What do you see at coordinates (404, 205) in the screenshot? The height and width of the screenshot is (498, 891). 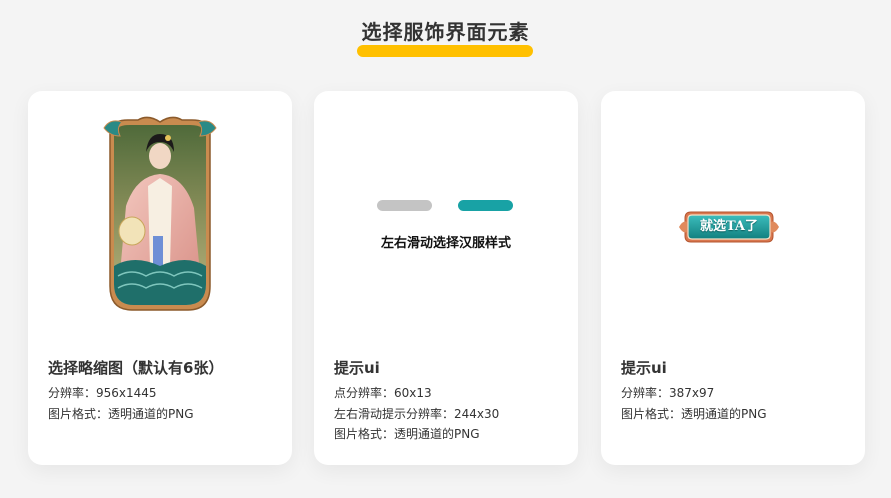 I see `pager-dot-inactive` at bounding box center [404, 205].